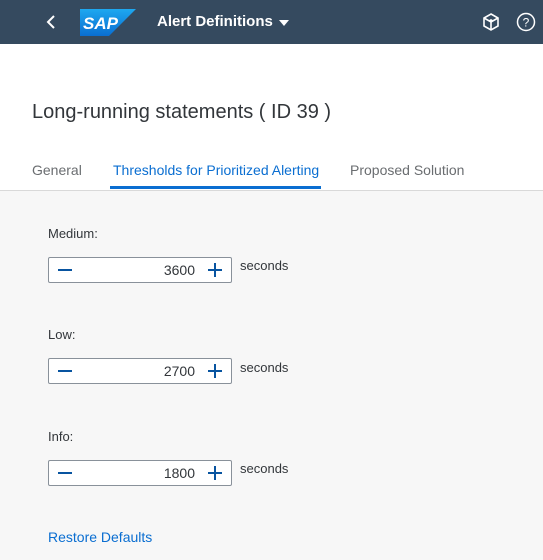  I want to click on info-unit: seconds, so click(264, 468).